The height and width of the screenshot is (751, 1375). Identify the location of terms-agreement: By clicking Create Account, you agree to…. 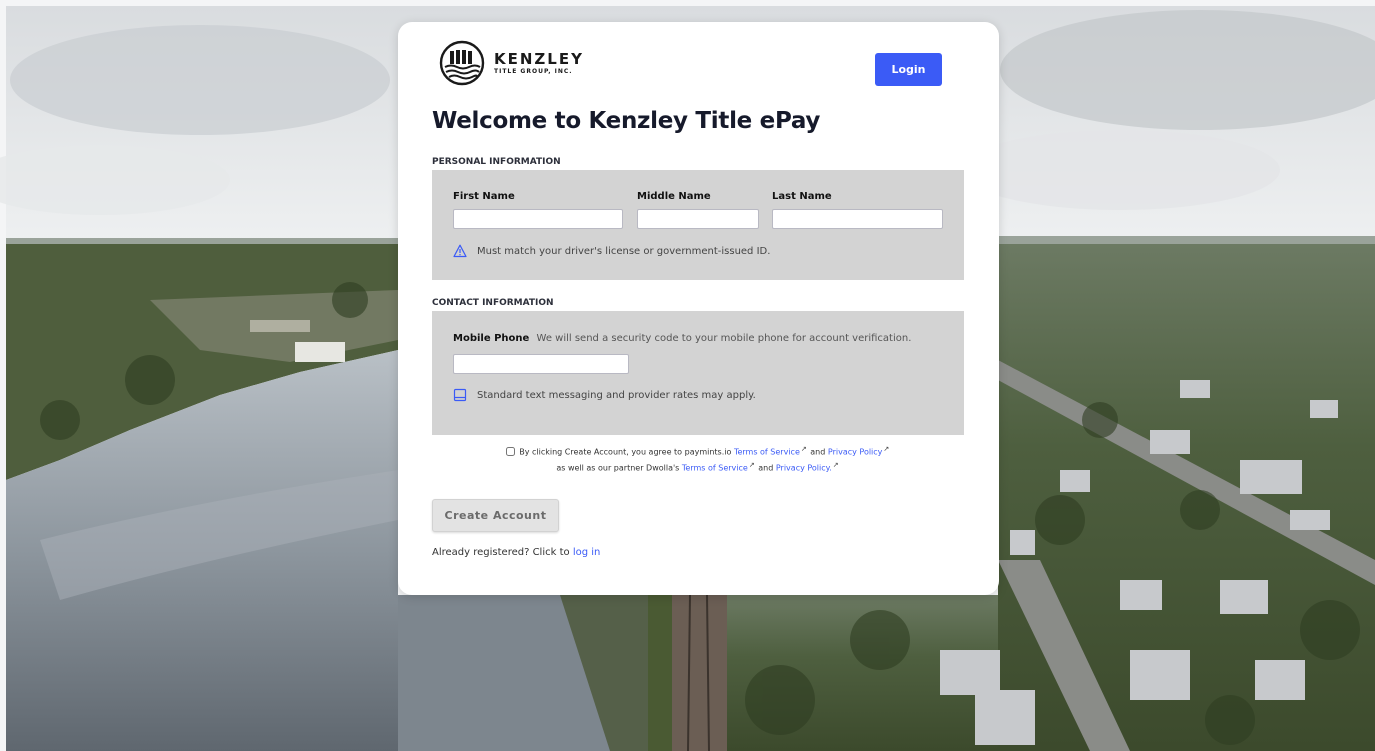
(698, 458).